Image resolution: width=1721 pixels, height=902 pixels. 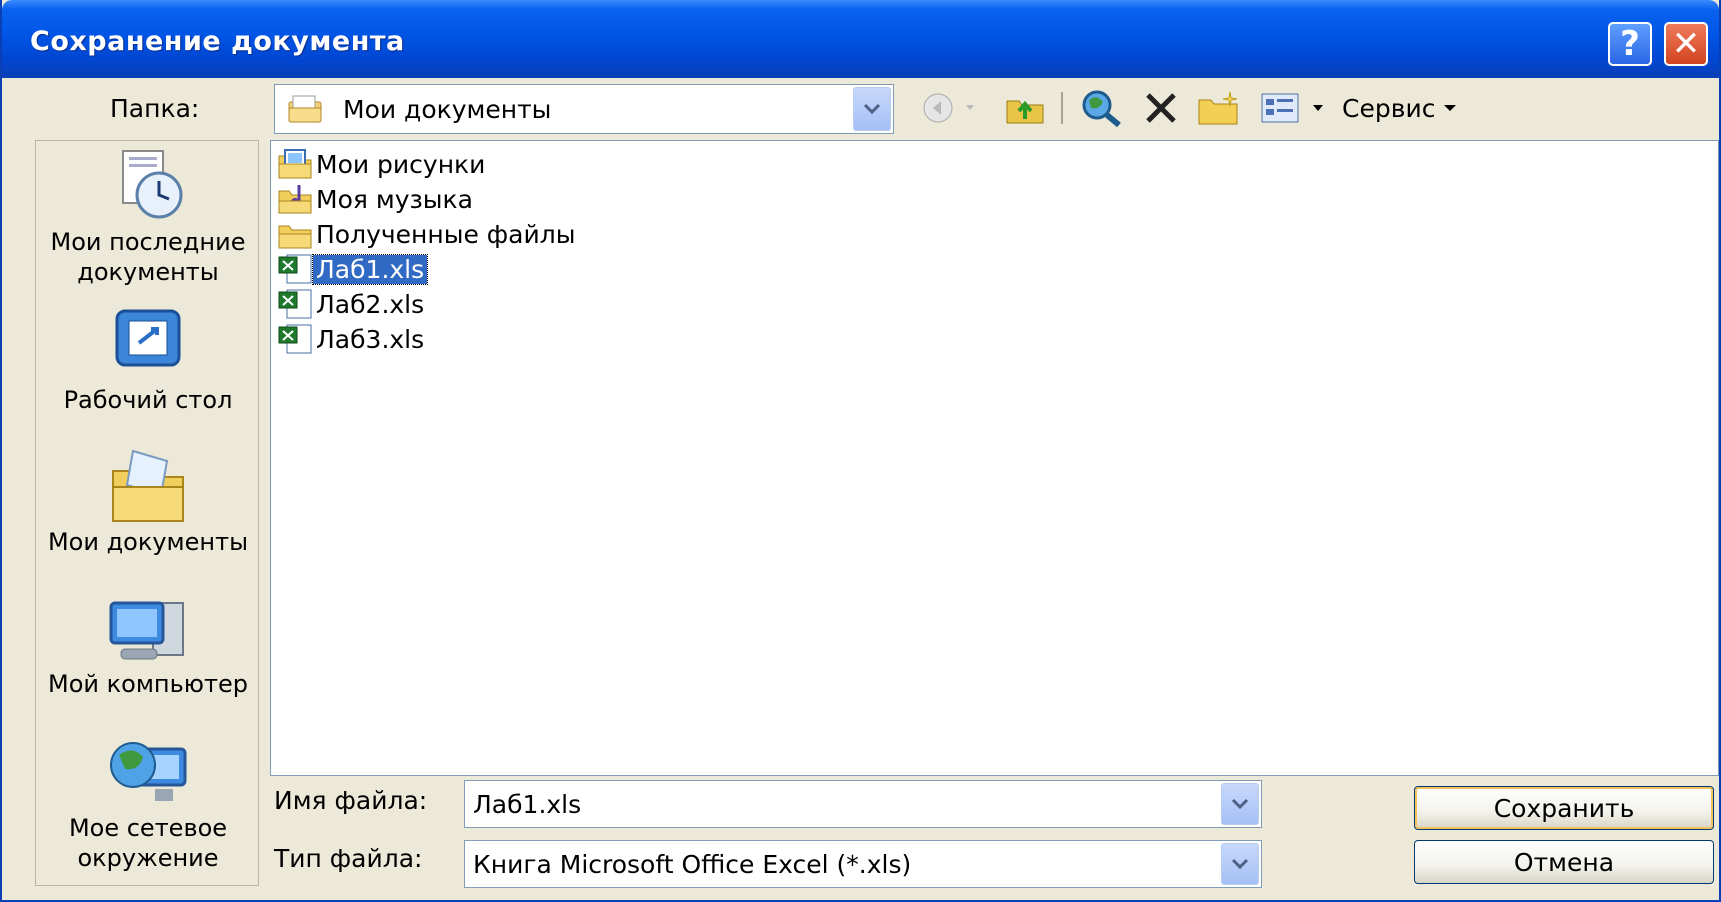 What do you see at coordinates (692, 864) in the screenshot?
I see `filetype-value: Книга Microsoft Office Excel (*.xls)` at bounding box center [692, 864].